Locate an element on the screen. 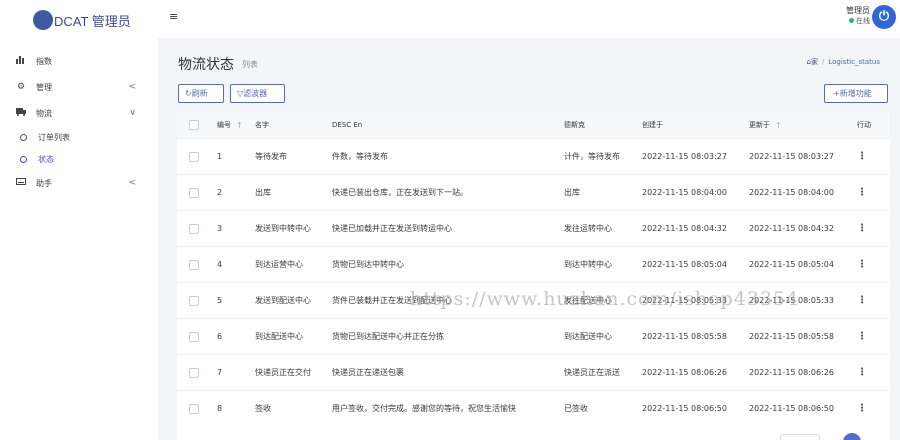  cell-created: 2022-11-15 08:03:27 is located at coordinates (684, 156).